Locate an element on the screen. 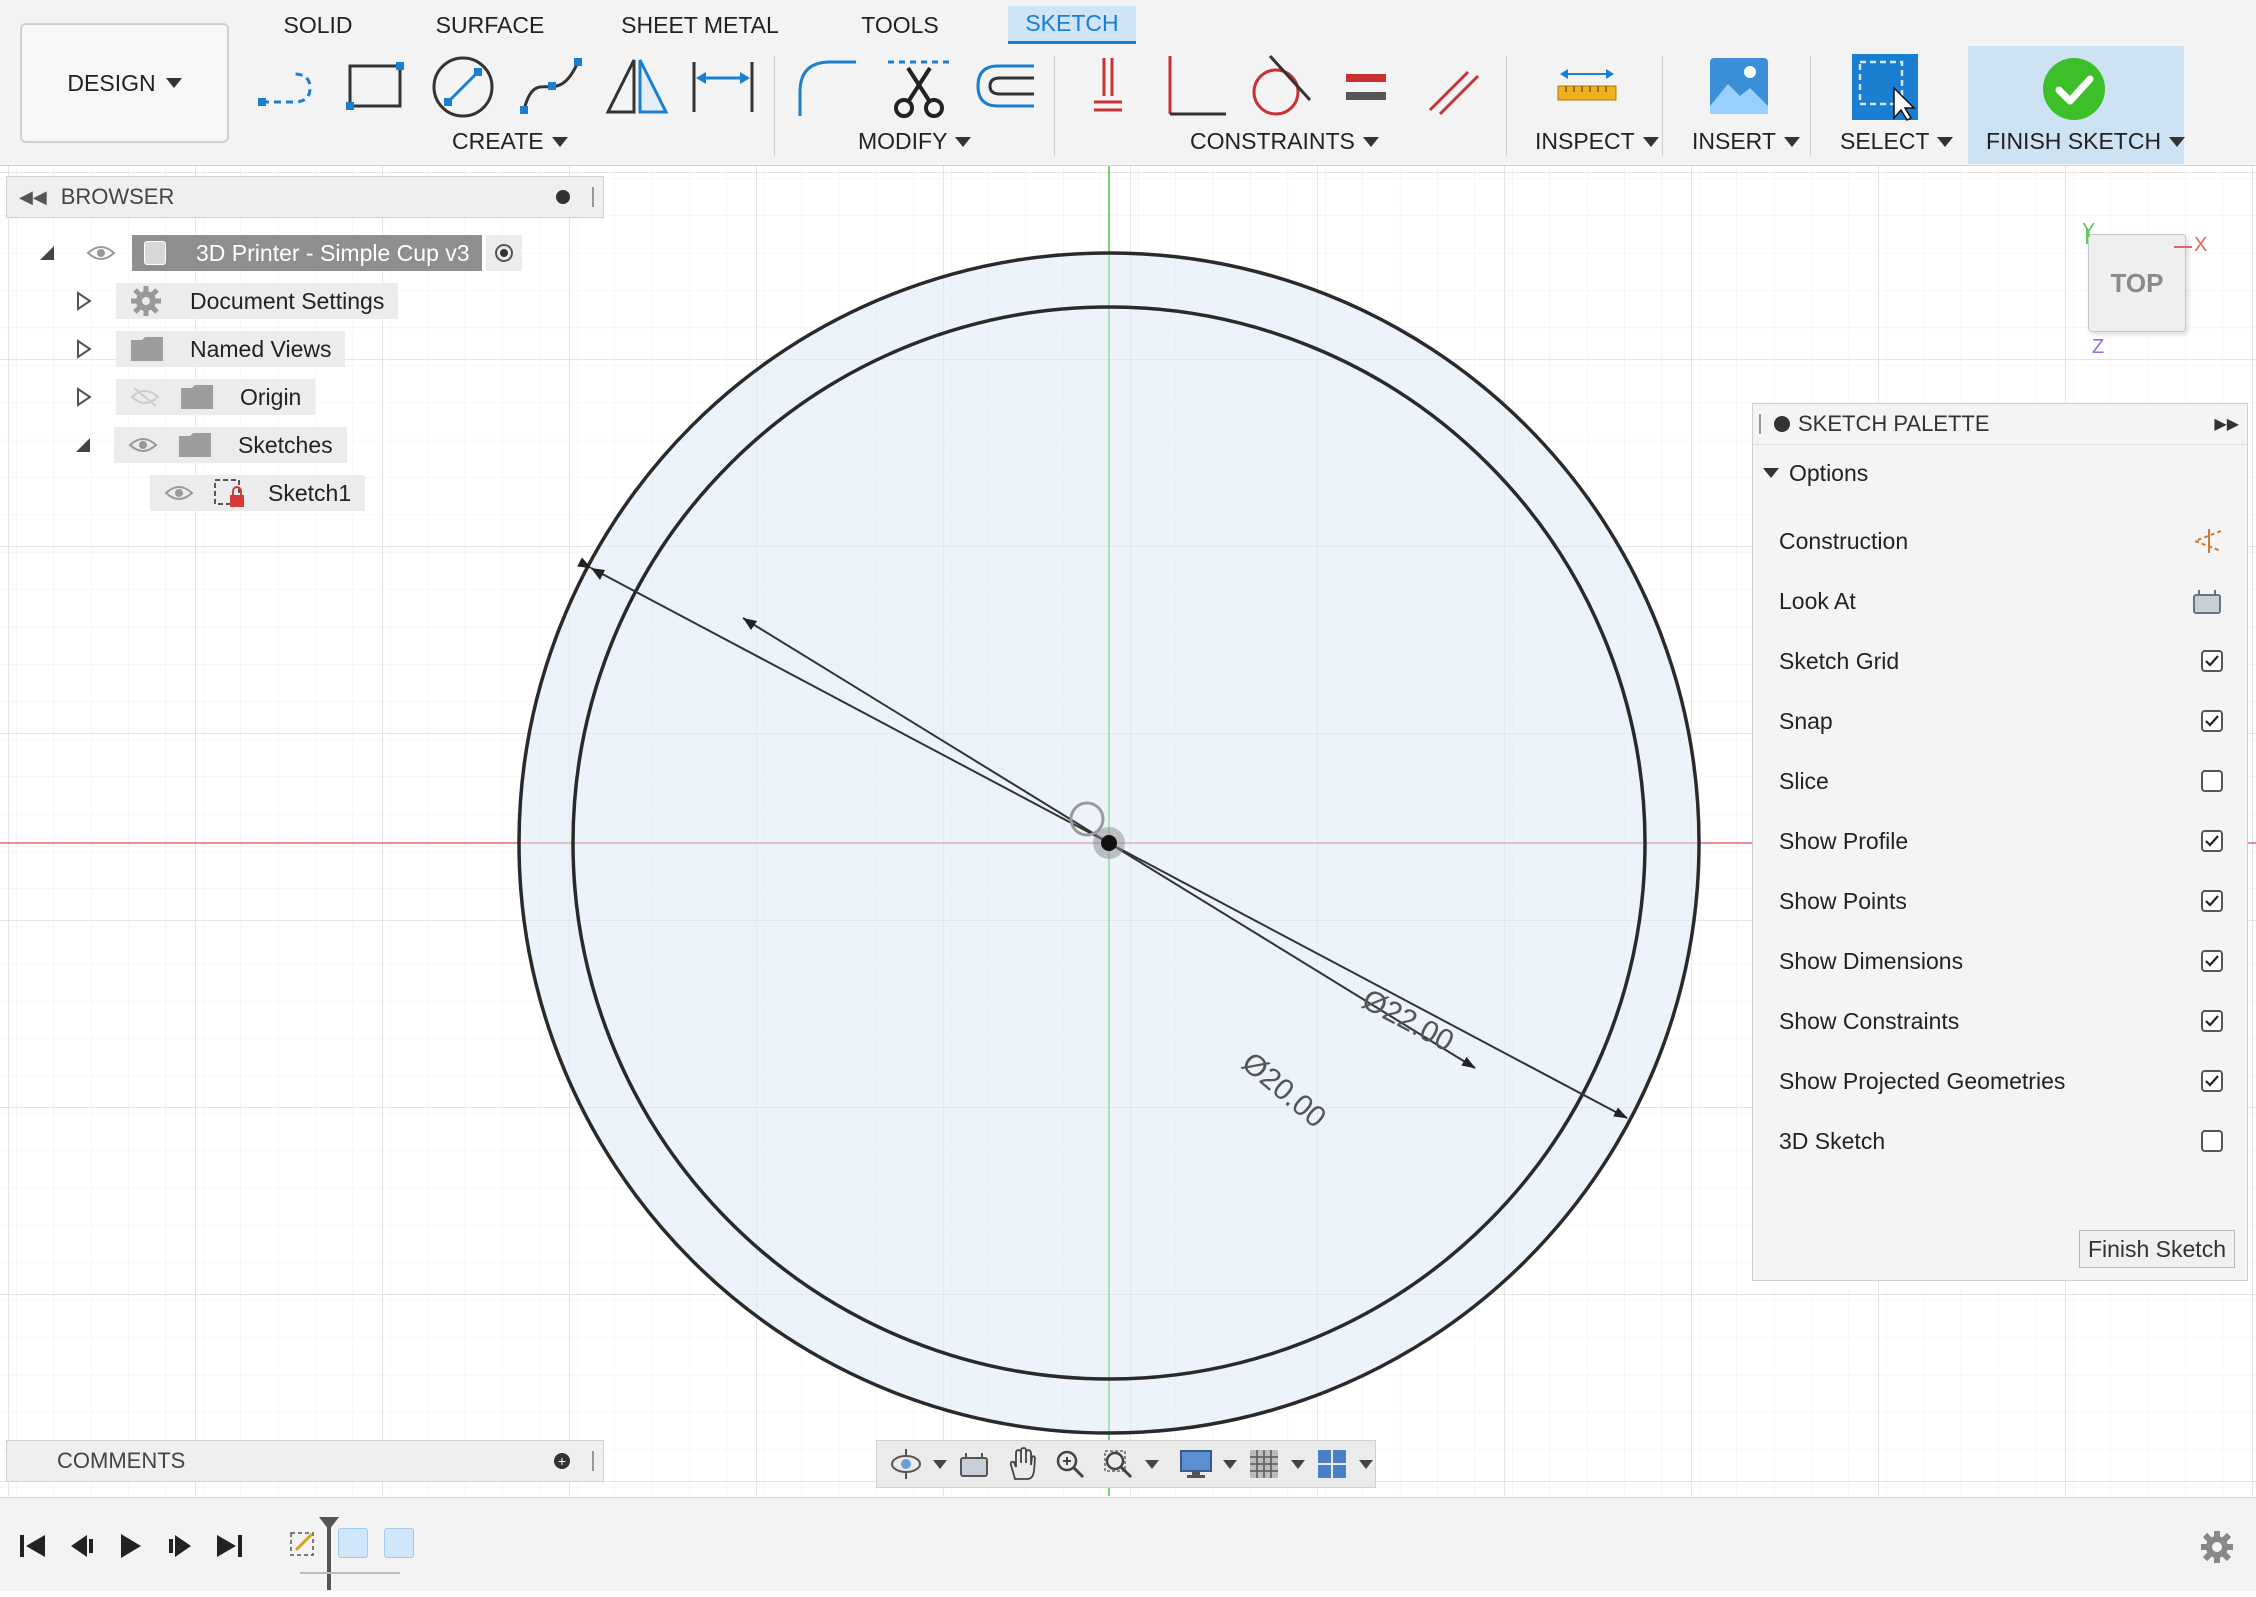 The image size is (2256, 1597). fillet-tool-icon is located at coordinates (829, 87).